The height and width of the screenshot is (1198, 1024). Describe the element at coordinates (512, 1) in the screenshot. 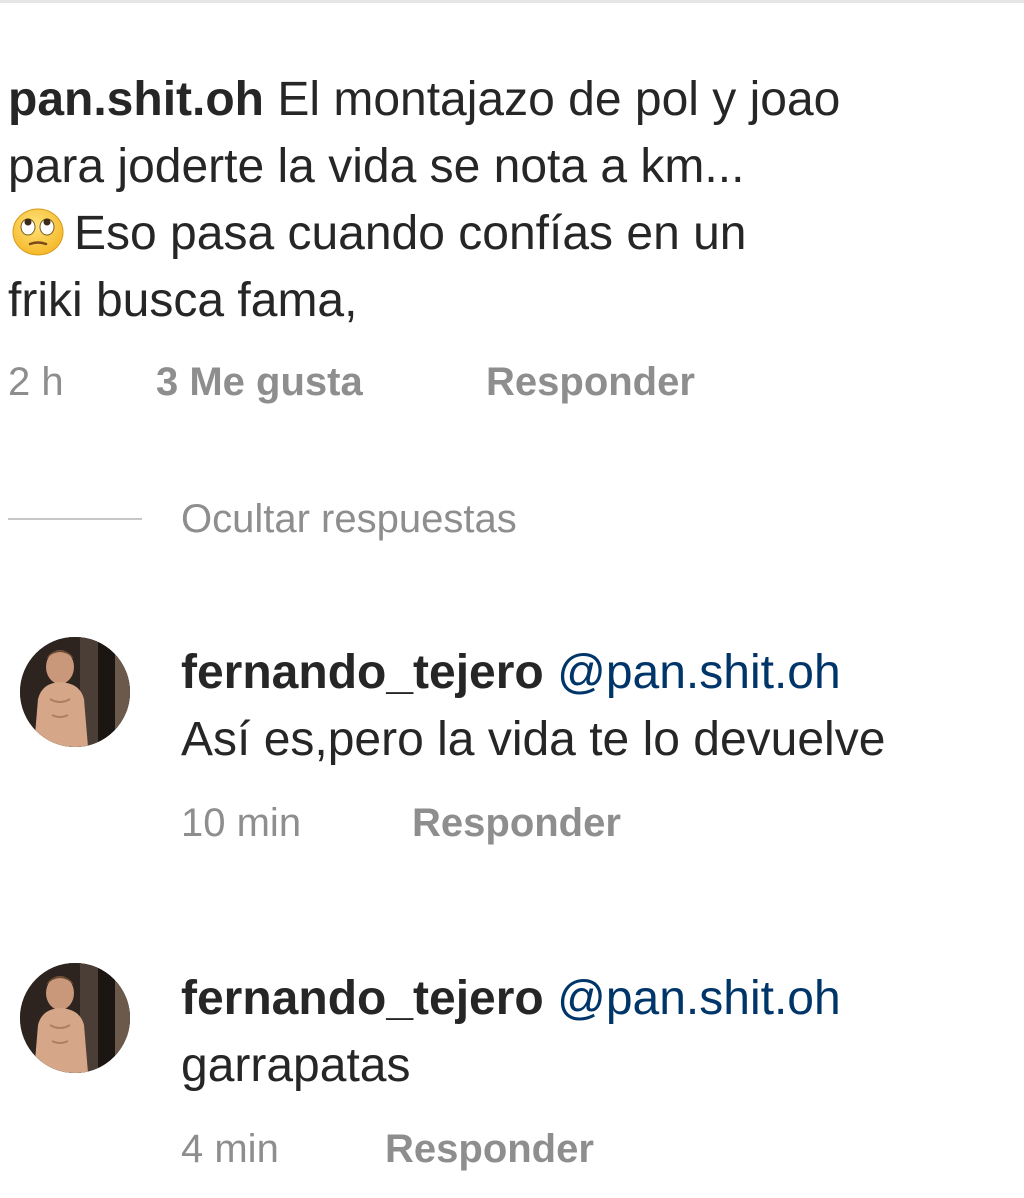

I see `top-divider` at that location.